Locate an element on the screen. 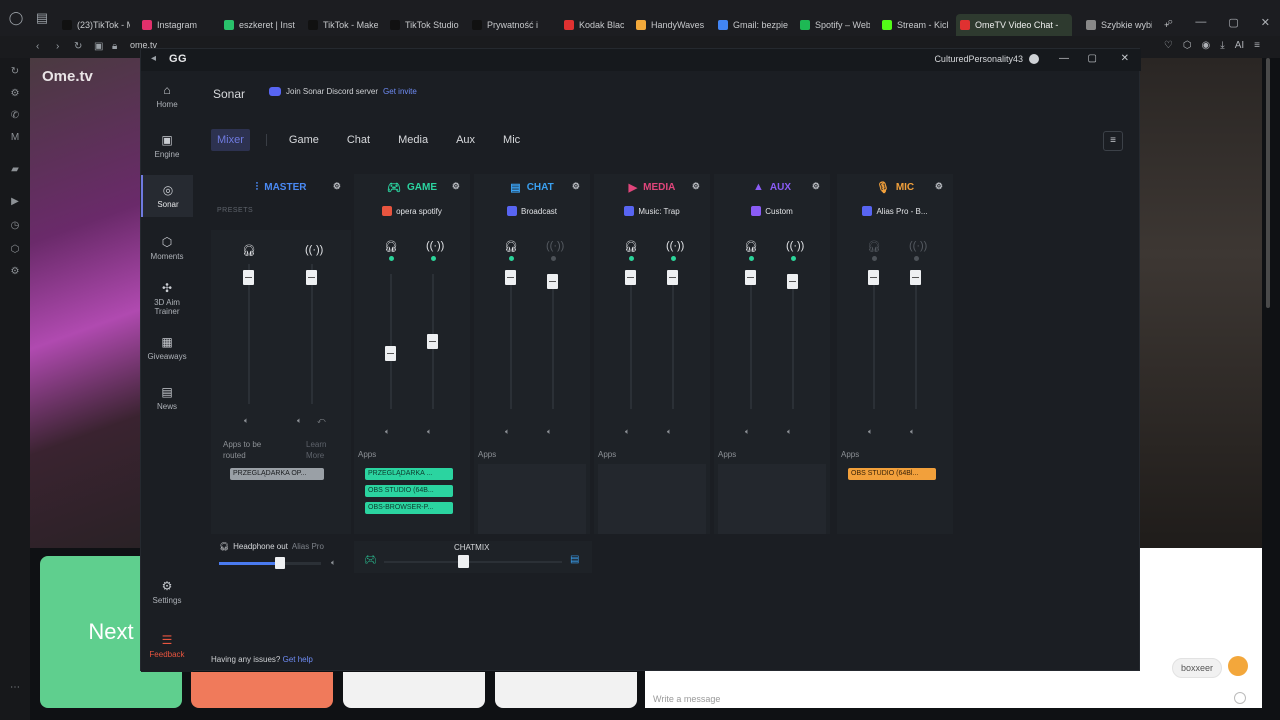  sidebar-settings-icon: ⚙ is located at coordinates (15, 272).